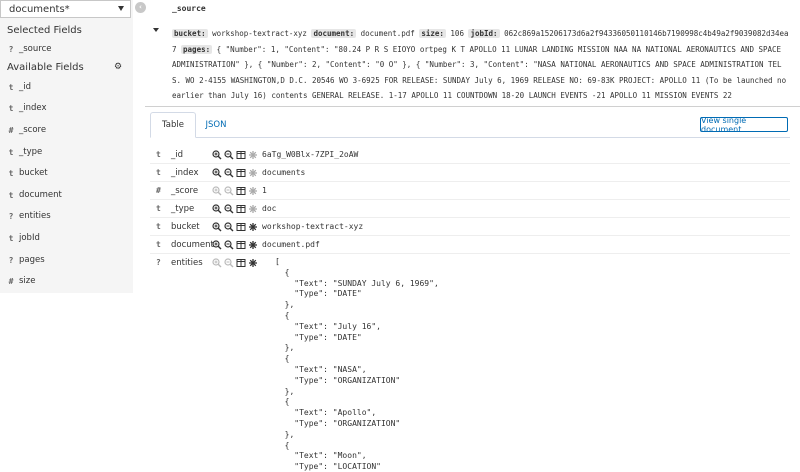  What do you see at coordinates (484, 33) in the screenshot?
I see `summary-key: jobId:` at bounding box center [484, 33].